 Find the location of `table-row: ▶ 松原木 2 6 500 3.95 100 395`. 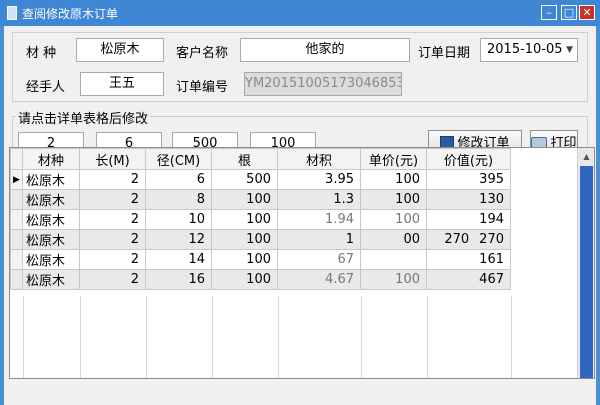

table-row: ▶ 松原木 2 6 500 3.95 100 395 is located at coordinates (295, 179).